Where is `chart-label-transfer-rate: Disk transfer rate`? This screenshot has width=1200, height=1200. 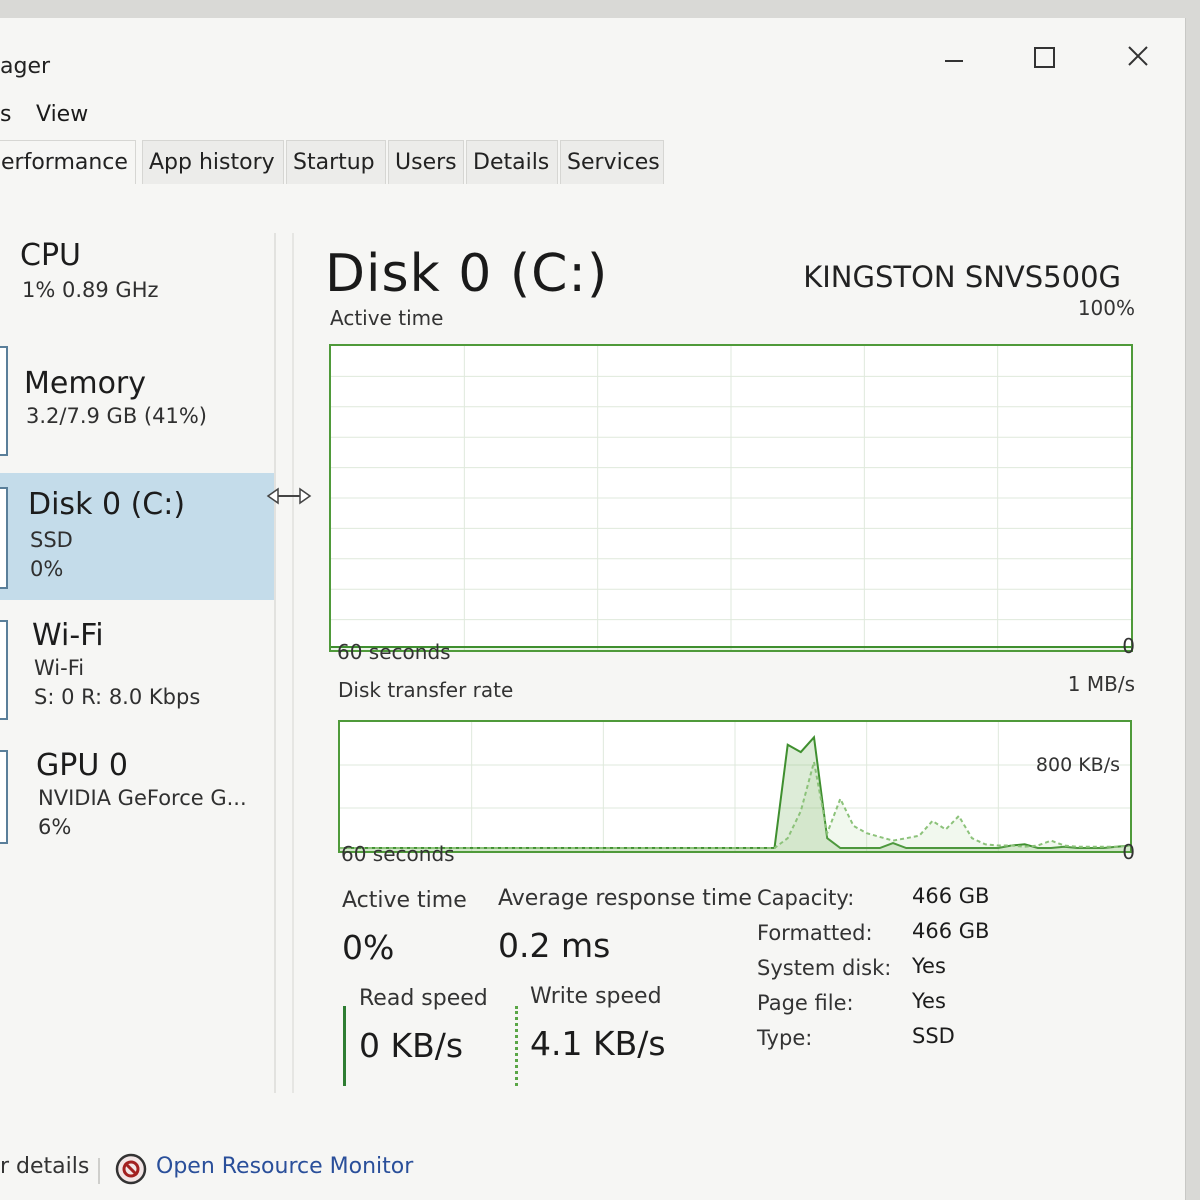 chart-label-transfer-rate: Disk transfer rate is located at coordinates (426, 690).